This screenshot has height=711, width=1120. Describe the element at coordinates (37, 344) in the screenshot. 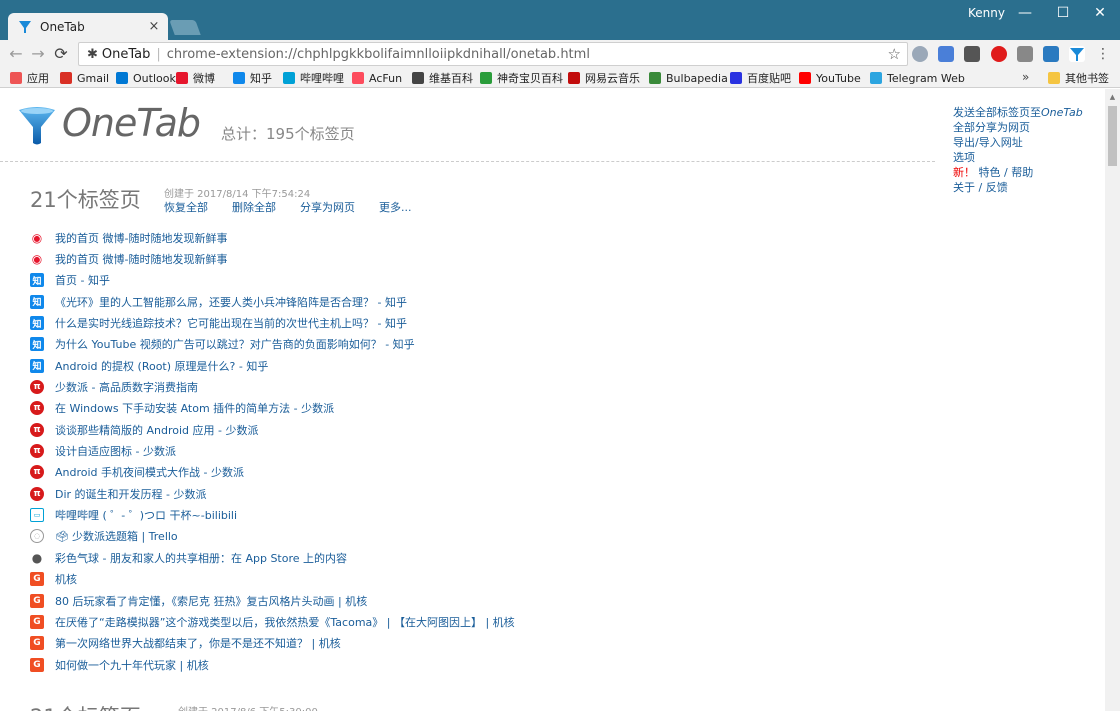

I see `zhihu-icon: 知` at that location.